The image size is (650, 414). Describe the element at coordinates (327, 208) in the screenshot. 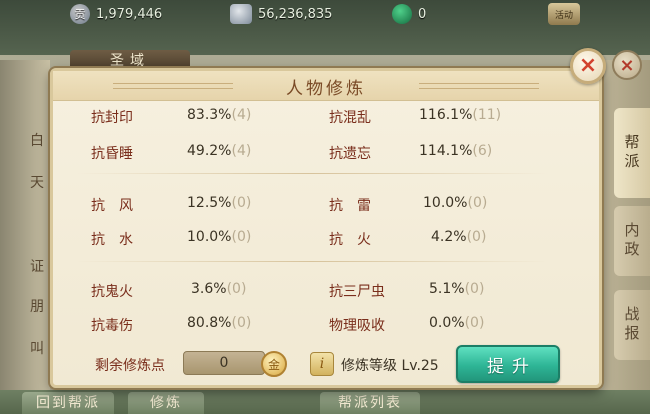

I see `list-row: 抗 风 12.5%(0) 抗 雷 10.0%(0)` at that location.